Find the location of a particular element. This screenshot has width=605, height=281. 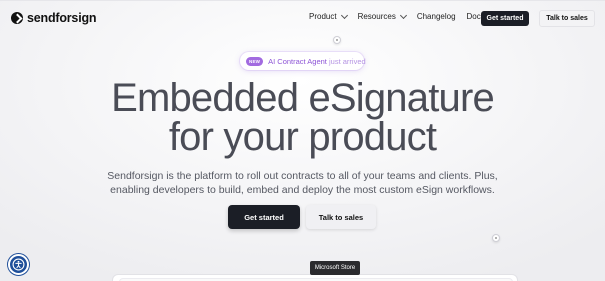

get-started-button: Get started is located at coordinates (264, 217).